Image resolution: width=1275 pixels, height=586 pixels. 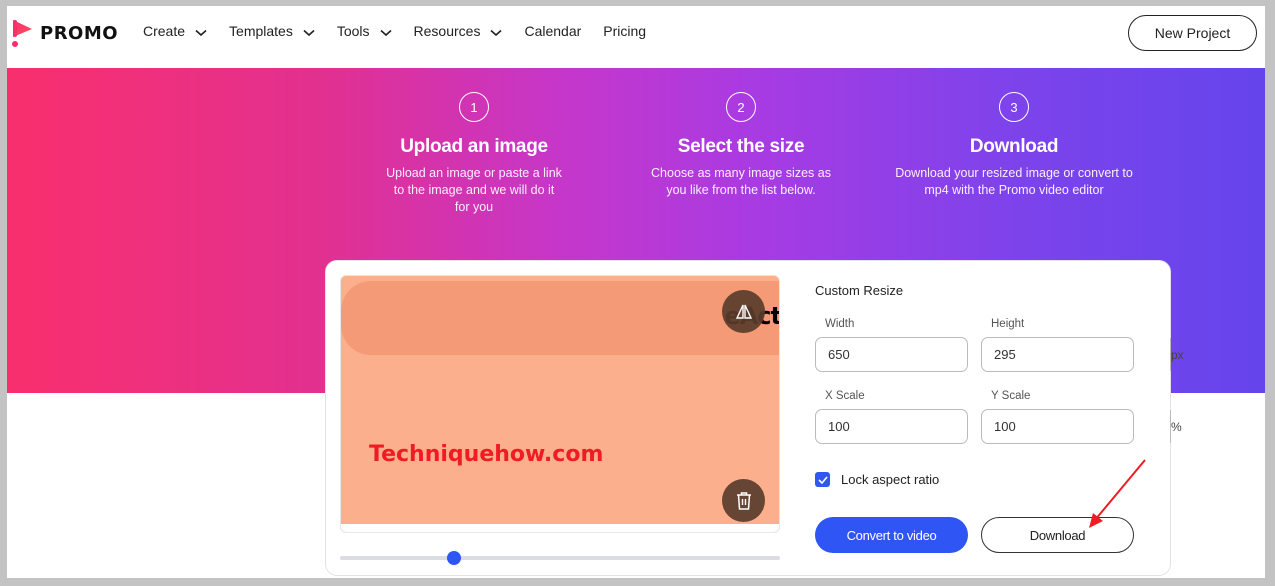 What do you see at coordinates (845, 396) in the screenshot?
I see `x-scale-label: X Scale` at bounding box center [845, 396].